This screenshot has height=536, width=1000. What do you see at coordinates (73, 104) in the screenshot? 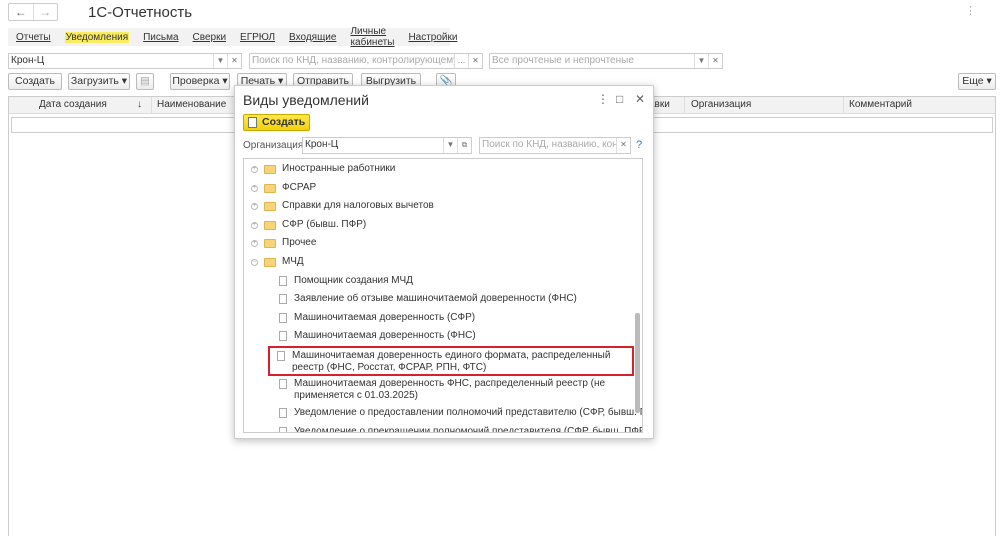
I see `col-date: Дата создания` at bounding box center [73, 104].